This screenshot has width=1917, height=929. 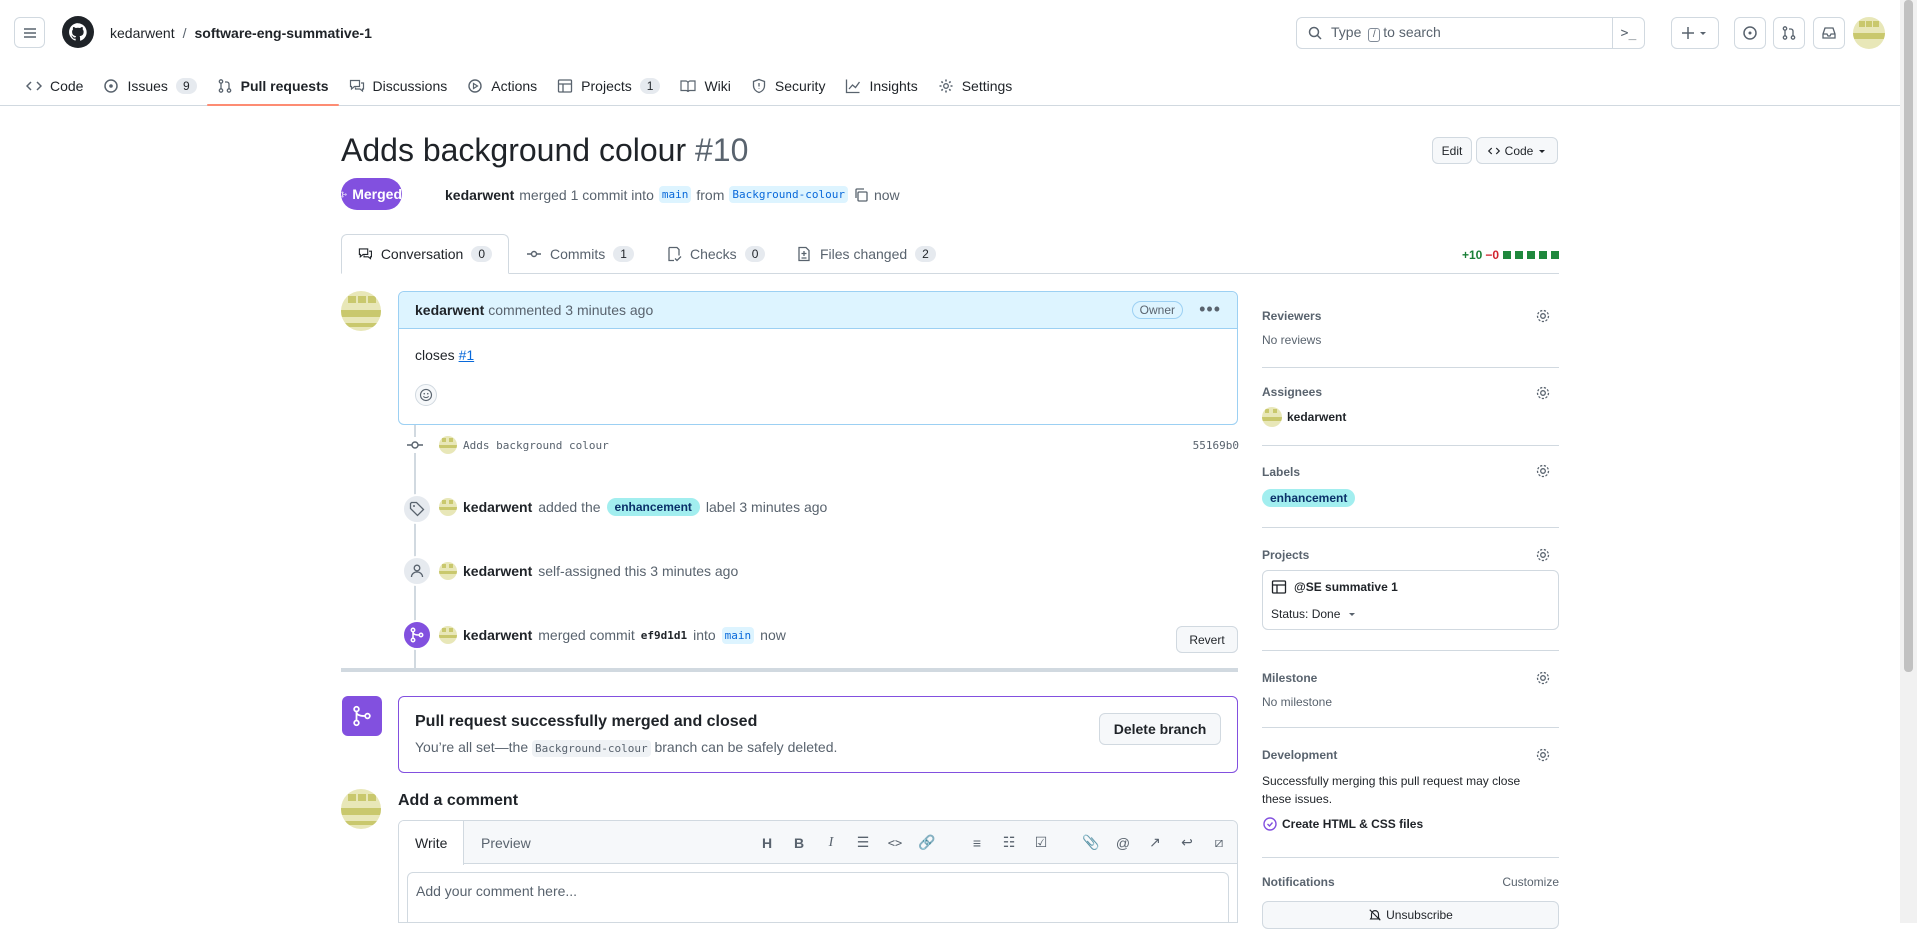 I want to click on base-branch: main, so click(x=675, y=194).